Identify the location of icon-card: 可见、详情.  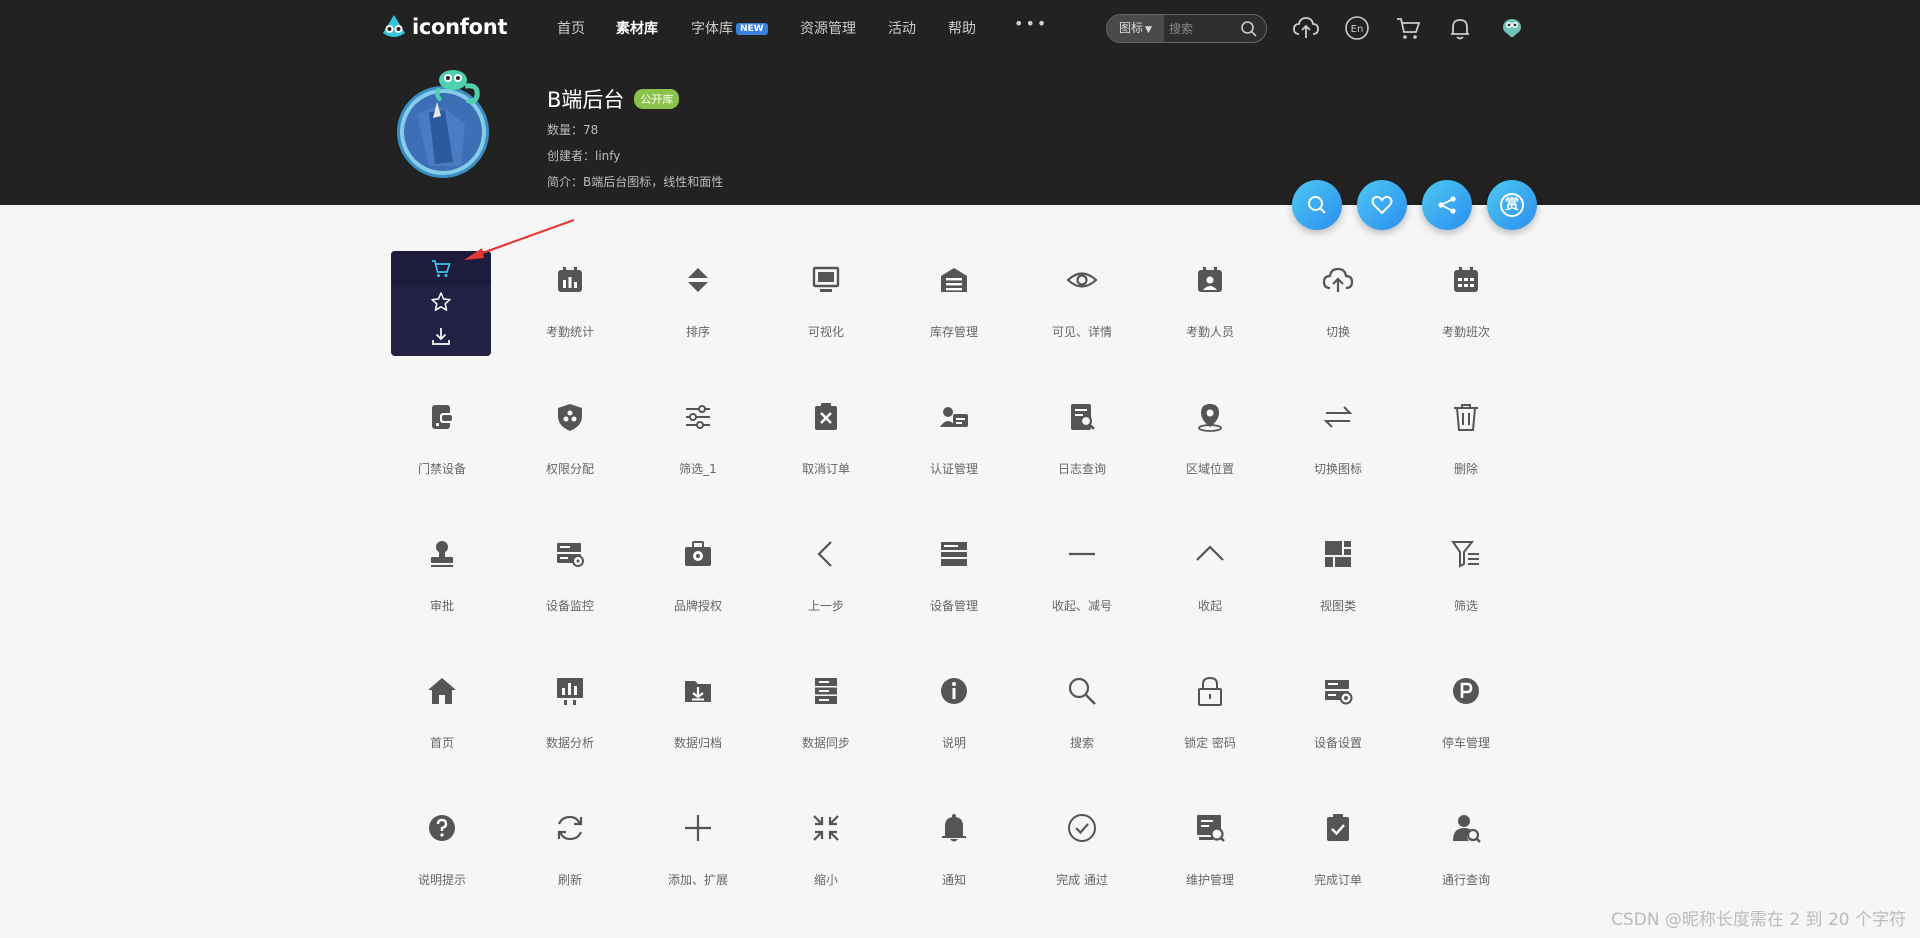
(1082, 291).